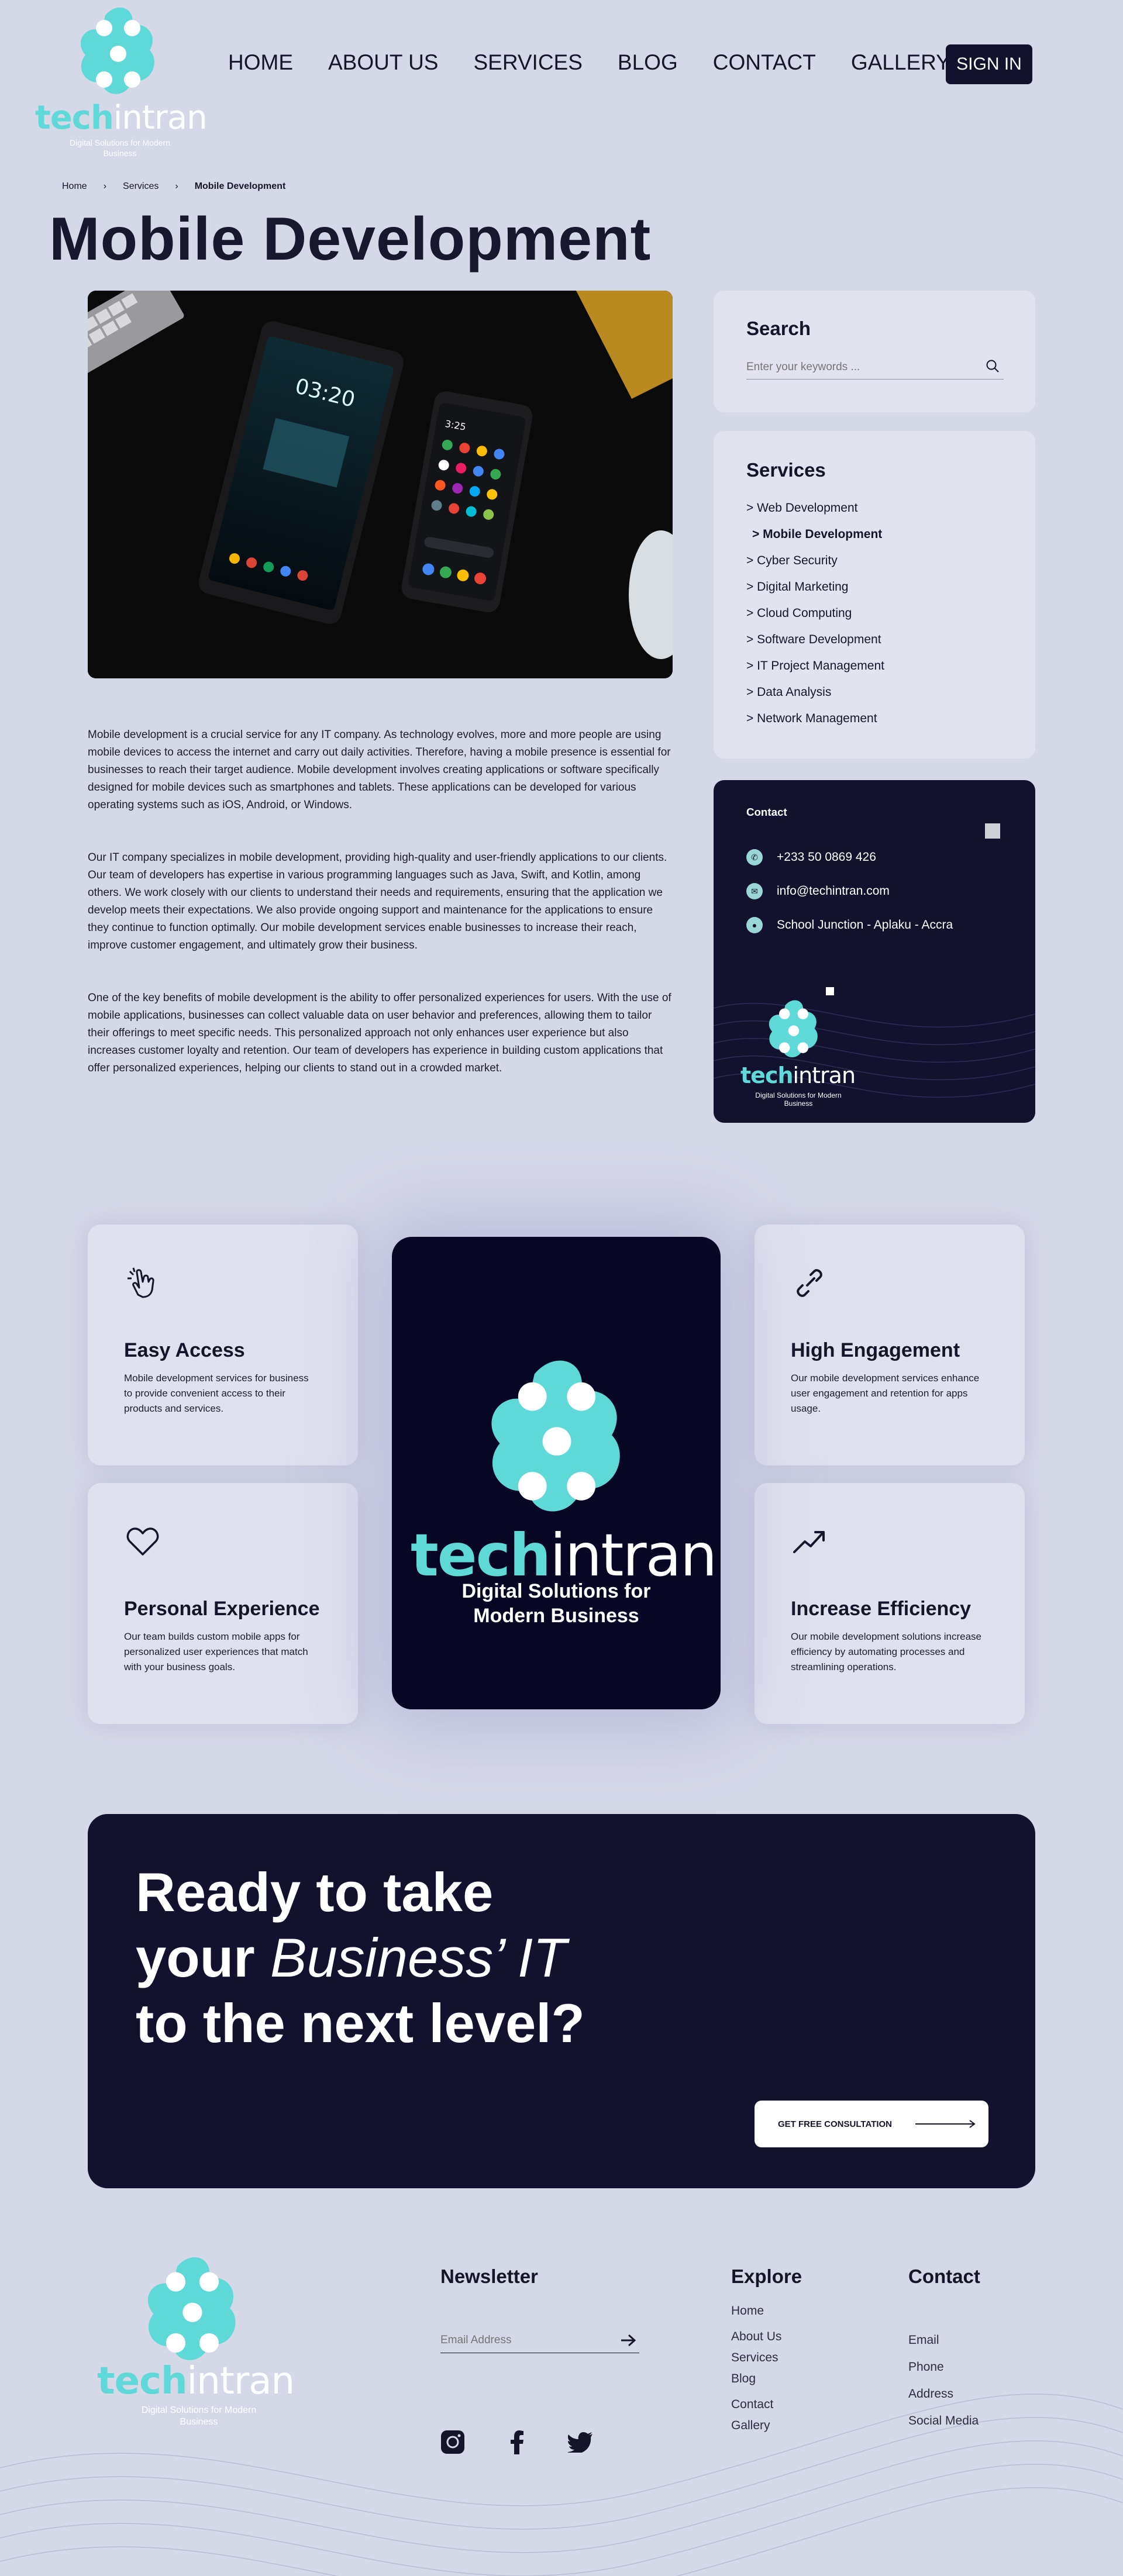  I want to click on footer-link-address: Address, so click(943, 2394).